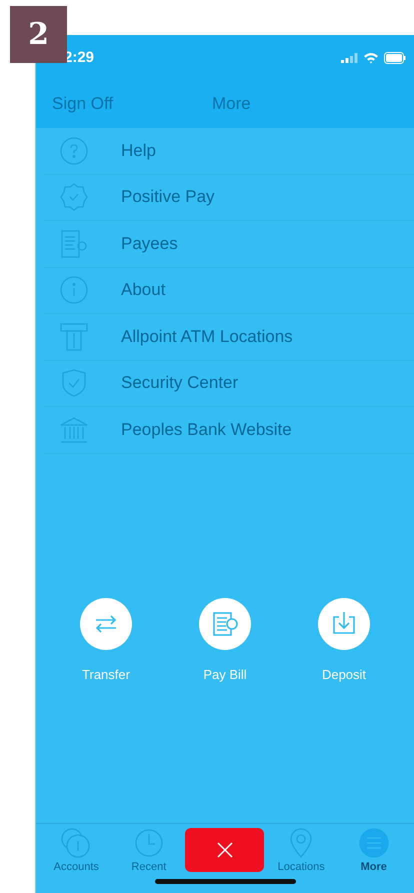 The height and width of the screenshot is (893, 414). I want to click on coins-icon, so click(76, 843).